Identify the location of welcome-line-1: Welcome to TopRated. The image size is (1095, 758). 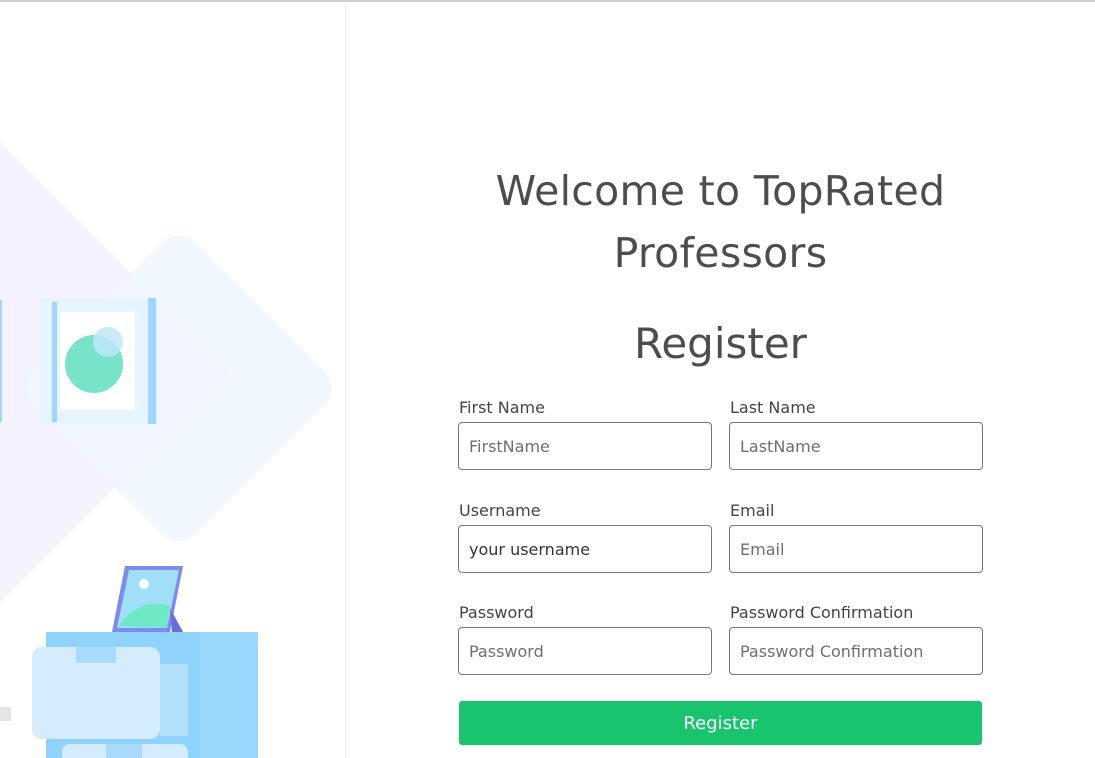
(720, 191).